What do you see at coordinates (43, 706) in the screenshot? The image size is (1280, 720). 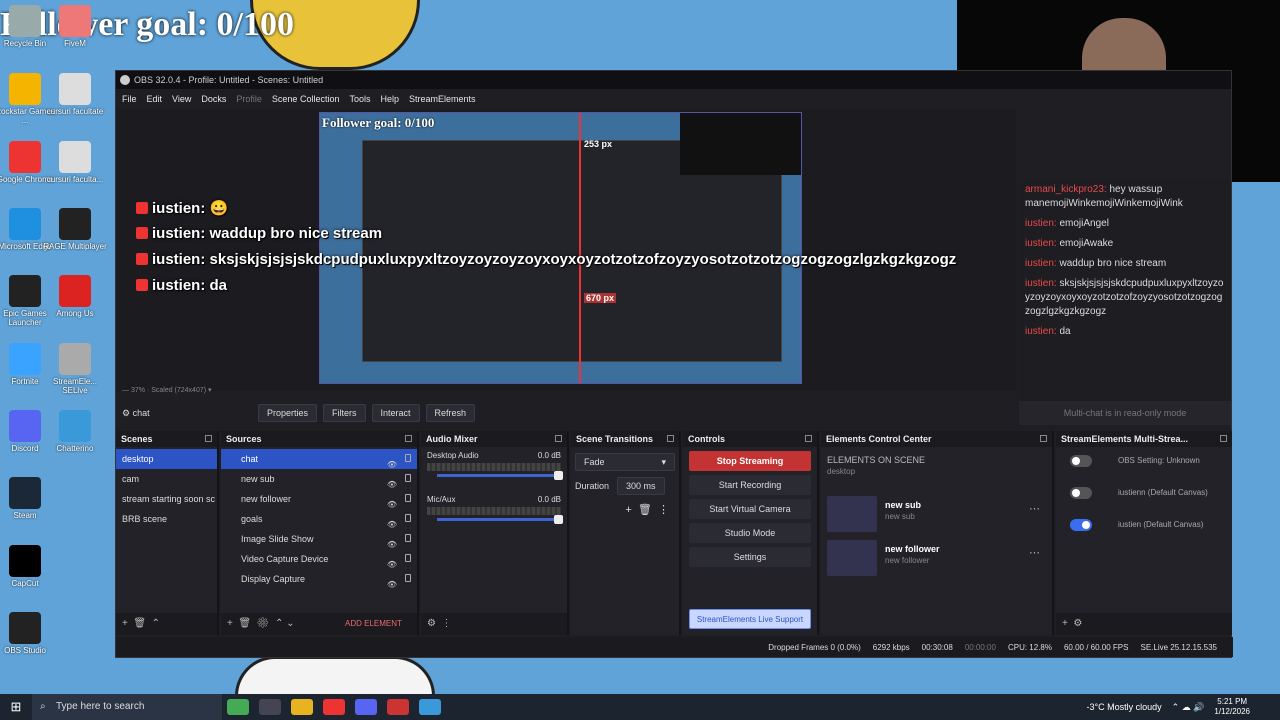 I see `search-icon: ⌕` at bounding box center [43, 706].